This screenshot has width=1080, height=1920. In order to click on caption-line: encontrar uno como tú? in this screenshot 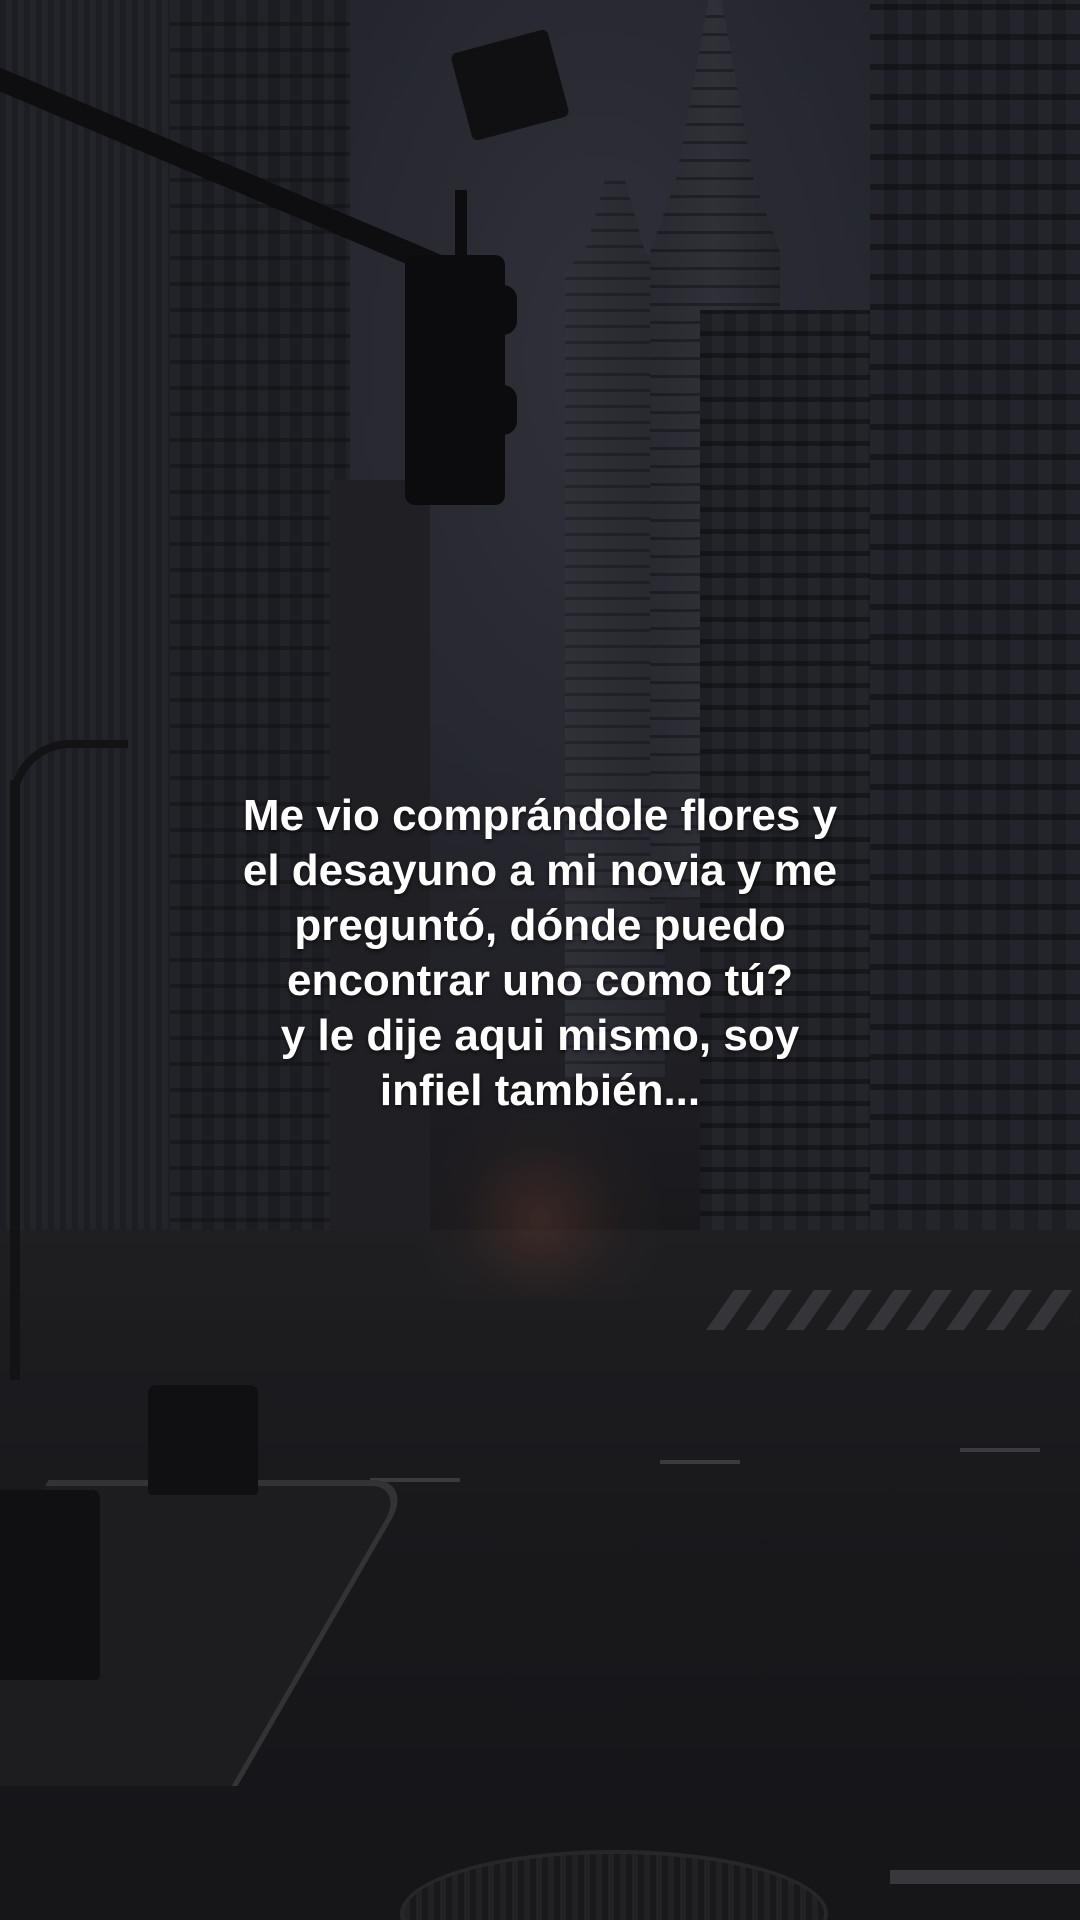, I will do `click(540, 980)`.